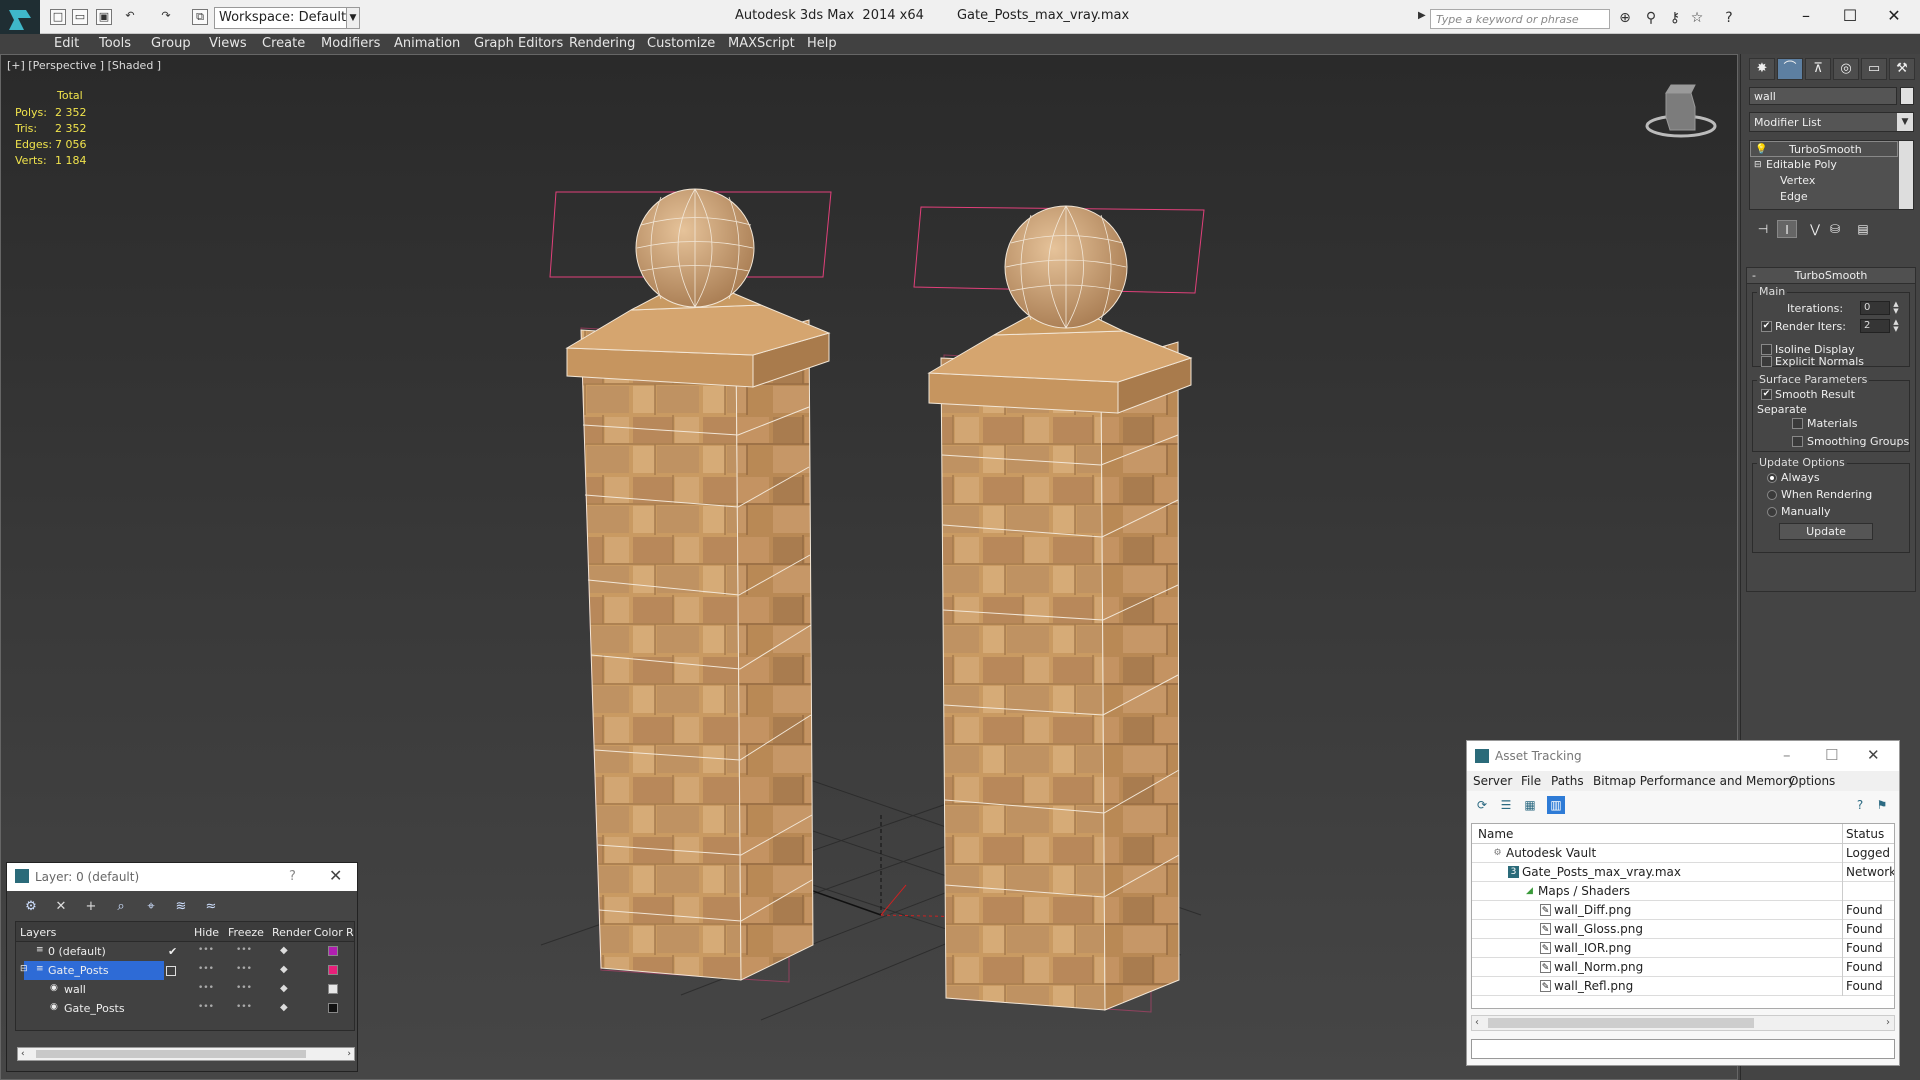 The height and width of the screenshot is (1080, 1920). Describe the element at coordinates (1694, 781) in the screenshot. I see `menu-bitmap-performance: Bitmap Performance and Memory` at that location.